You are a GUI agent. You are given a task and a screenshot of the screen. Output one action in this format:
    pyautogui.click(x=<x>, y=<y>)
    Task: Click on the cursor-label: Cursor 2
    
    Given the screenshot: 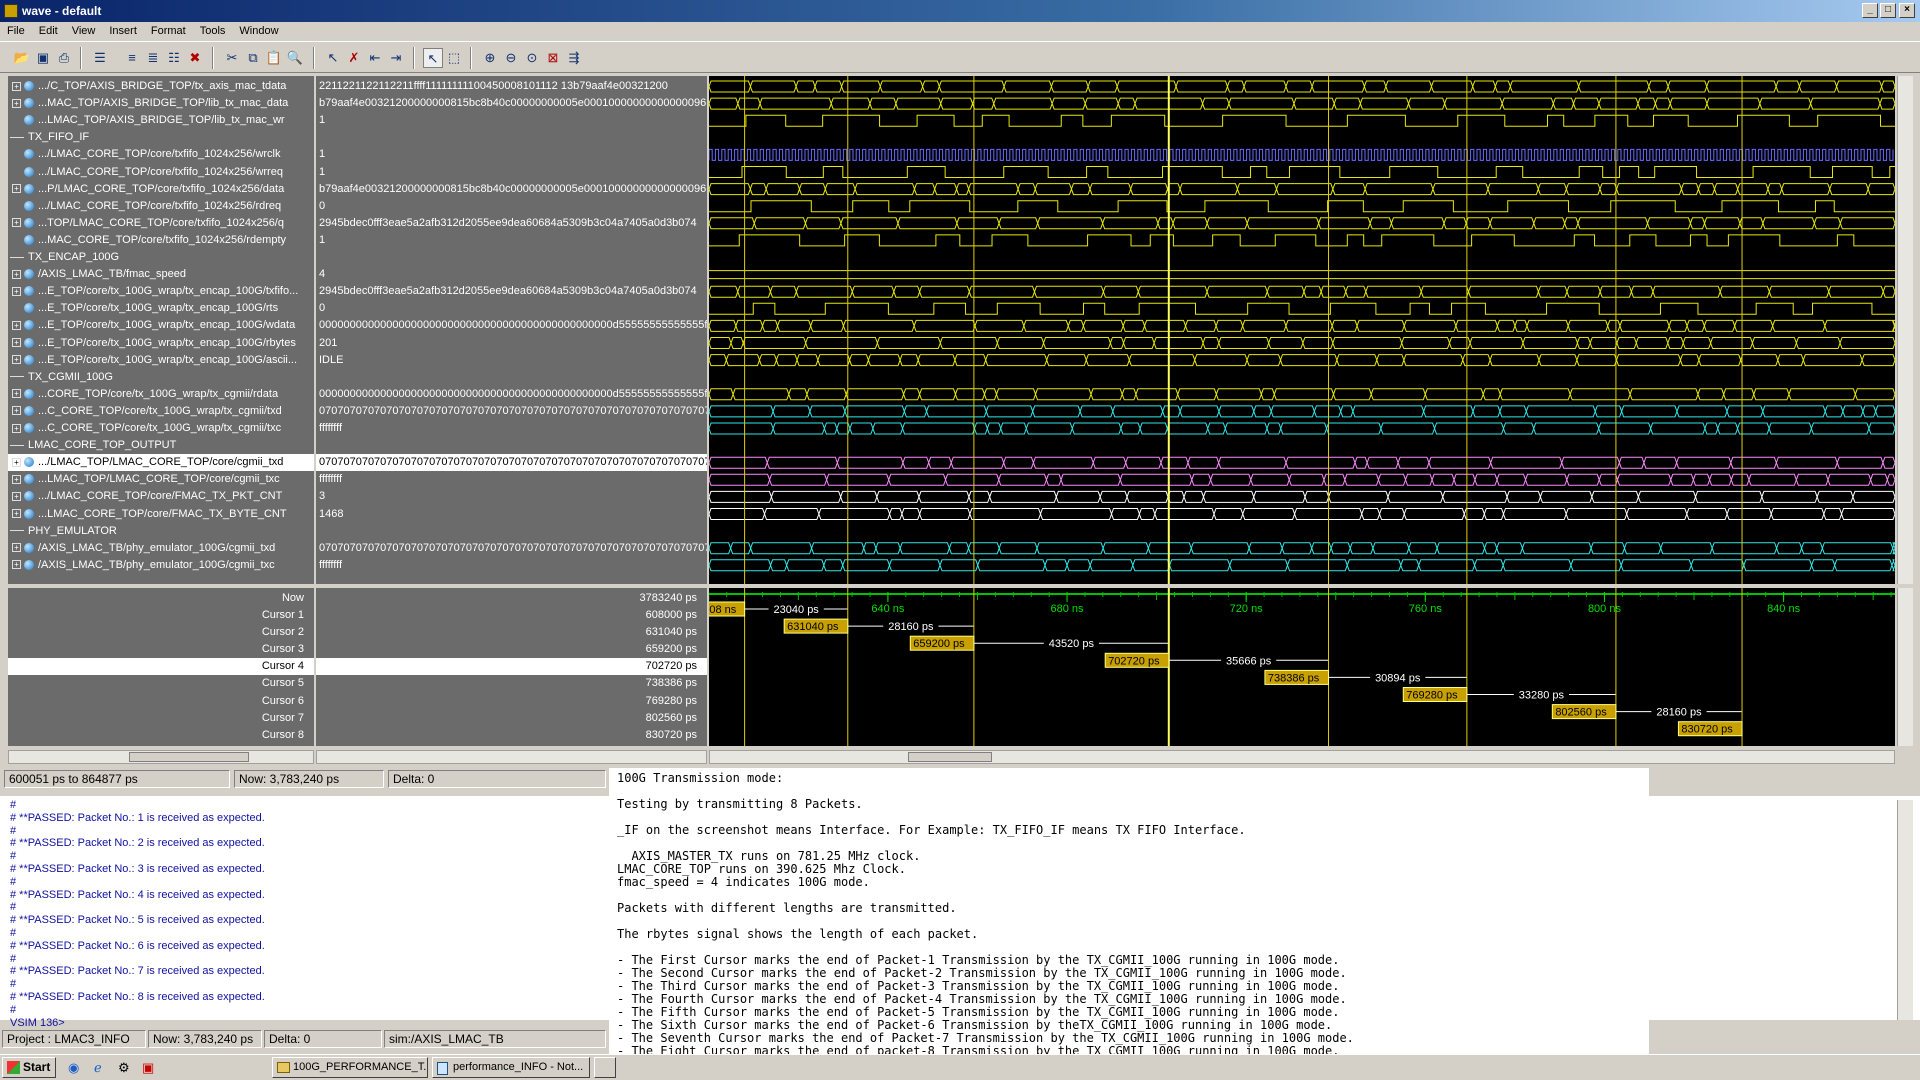 What is the action you would take?
    pyautogui.click(x=161, y=632)
    